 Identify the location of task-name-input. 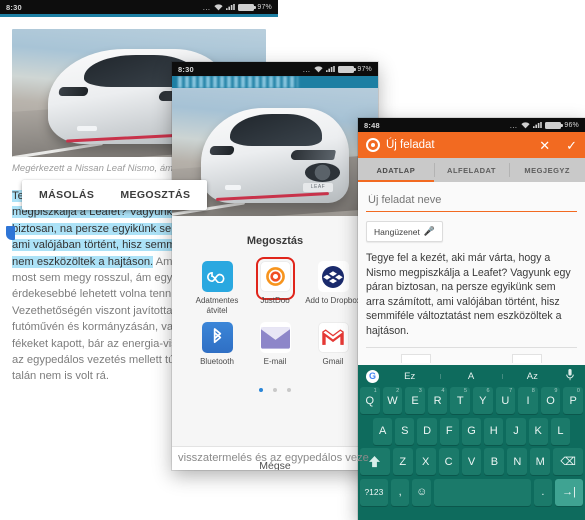
(471, 201).